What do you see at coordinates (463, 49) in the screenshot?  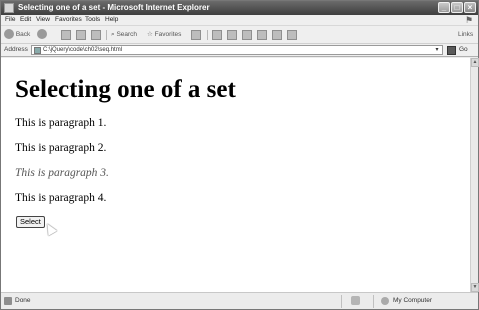 I see `go-button: Go` at bounding box center [463, 49].